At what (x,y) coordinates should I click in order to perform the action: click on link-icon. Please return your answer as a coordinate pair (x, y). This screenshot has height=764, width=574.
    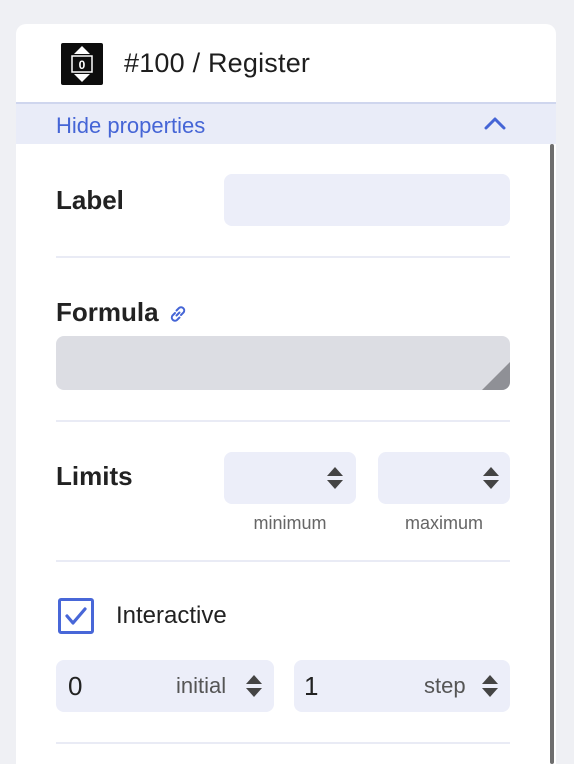
    Looking at the image, I should click on (178, 314).